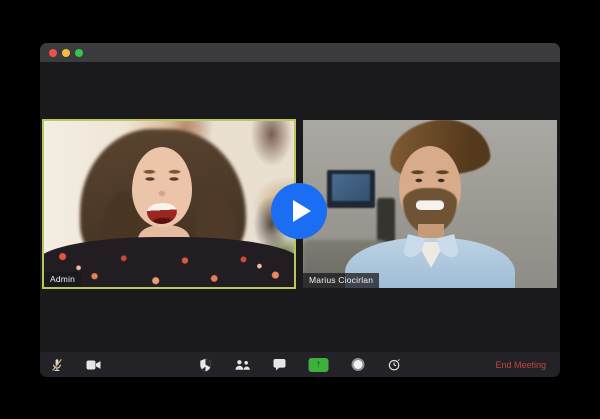 This screenshot has height=419, width=600. What do you see at coordinates (300, 52) in the screenshot?
I see `titlebar` at bounding box center [300, 52].